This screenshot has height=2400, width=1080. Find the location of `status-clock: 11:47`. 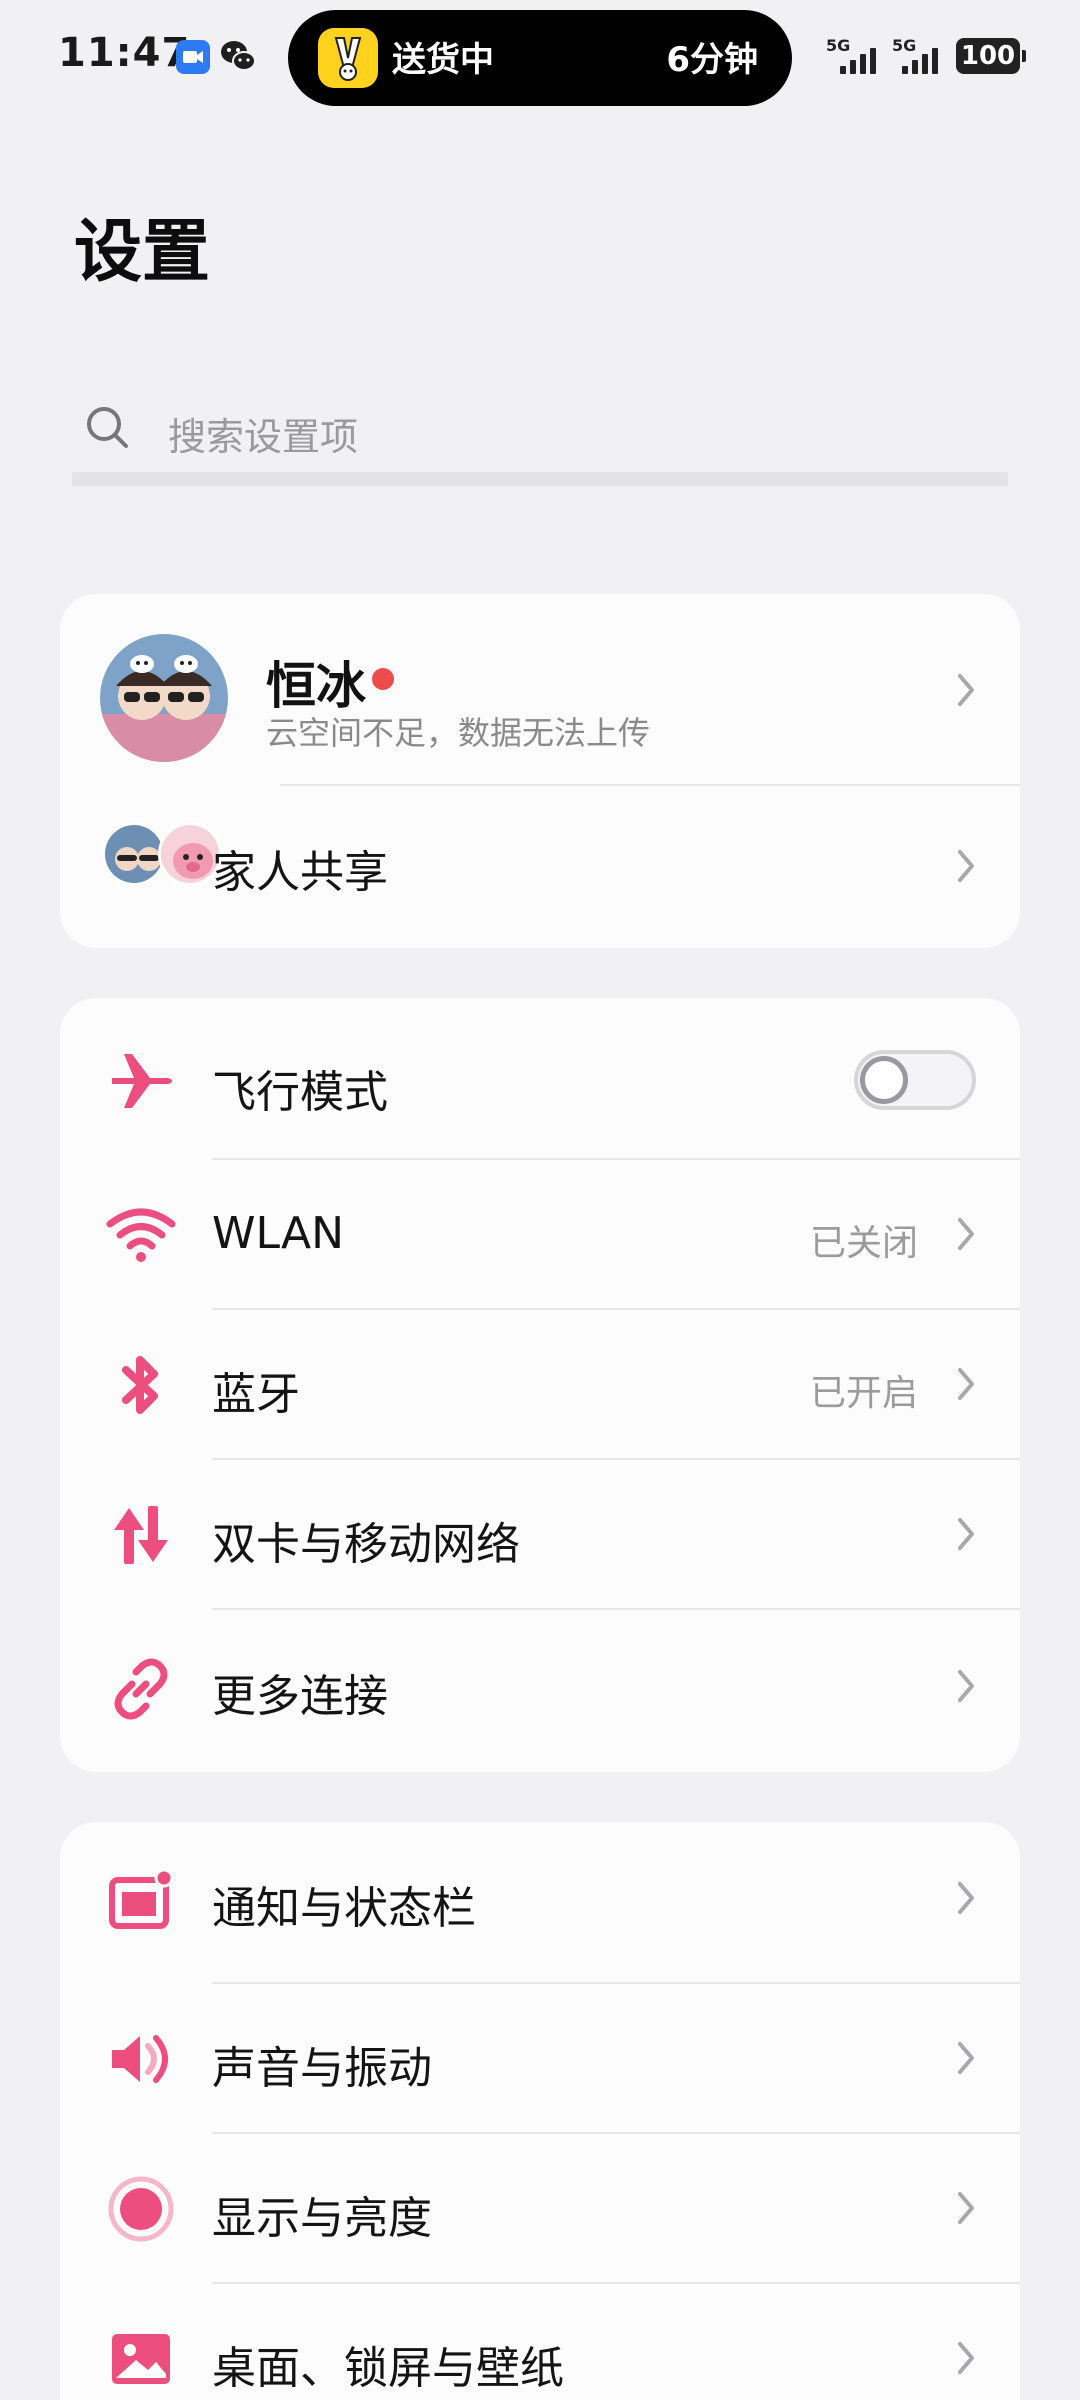

status-clock: 11:47 is located at coordinates (124, 53).